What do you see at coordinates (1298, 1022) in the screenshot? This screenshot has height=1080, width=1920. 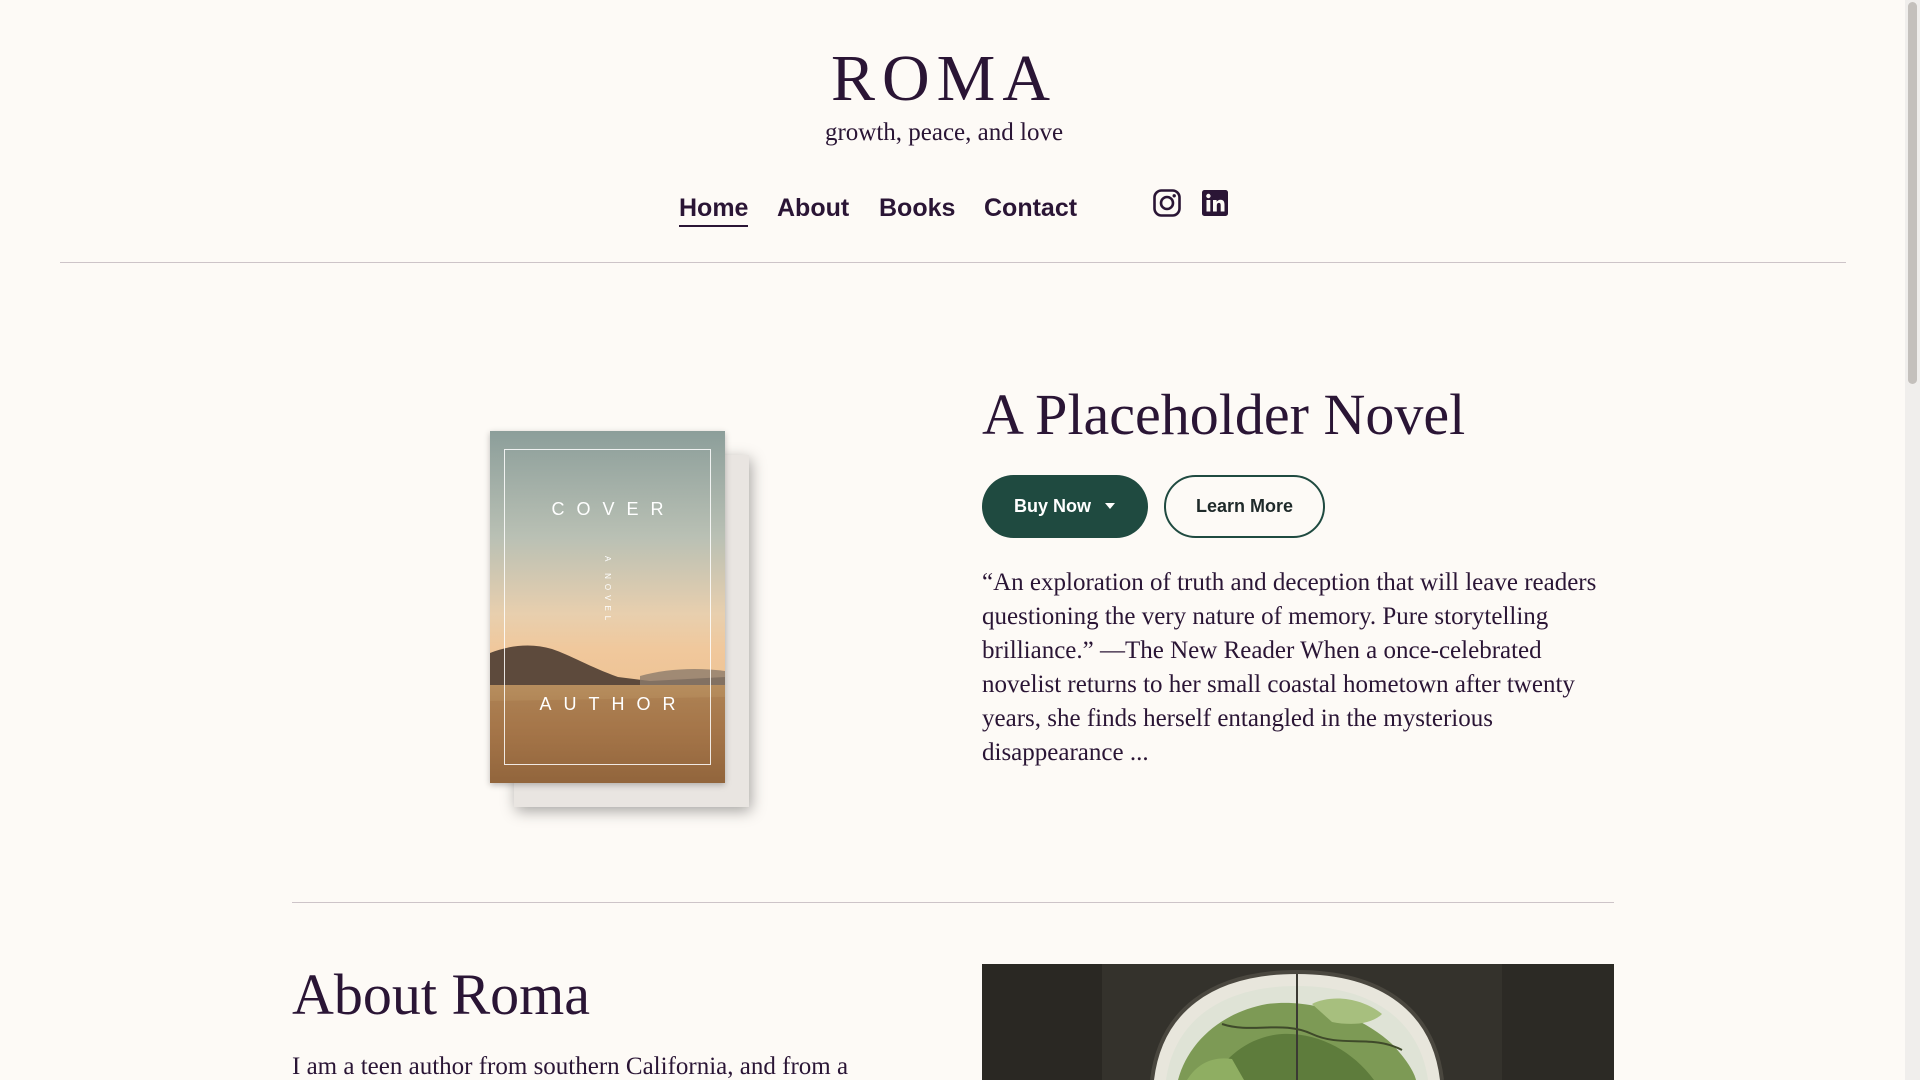 I see `about-photo` at bounding box center [1298, 1022].